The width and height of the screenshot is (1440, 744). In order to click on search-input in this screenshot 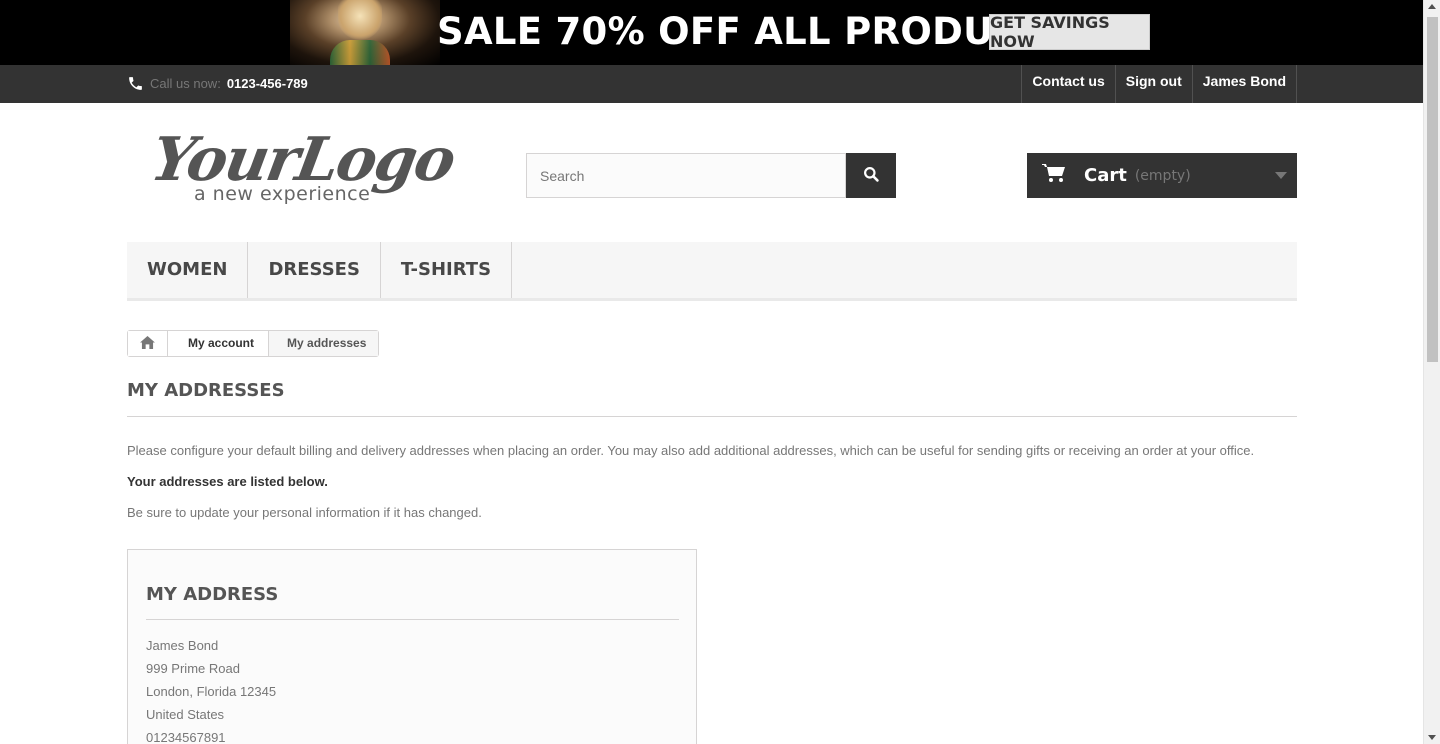, I will do `click(686, 175)`.